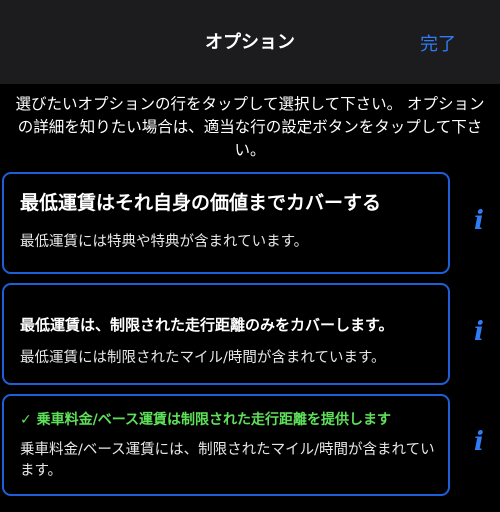  What do you see at coordinates (438, 43) in the screenshot?
I see `done-button: 完了` at bounding box center [438, 43].